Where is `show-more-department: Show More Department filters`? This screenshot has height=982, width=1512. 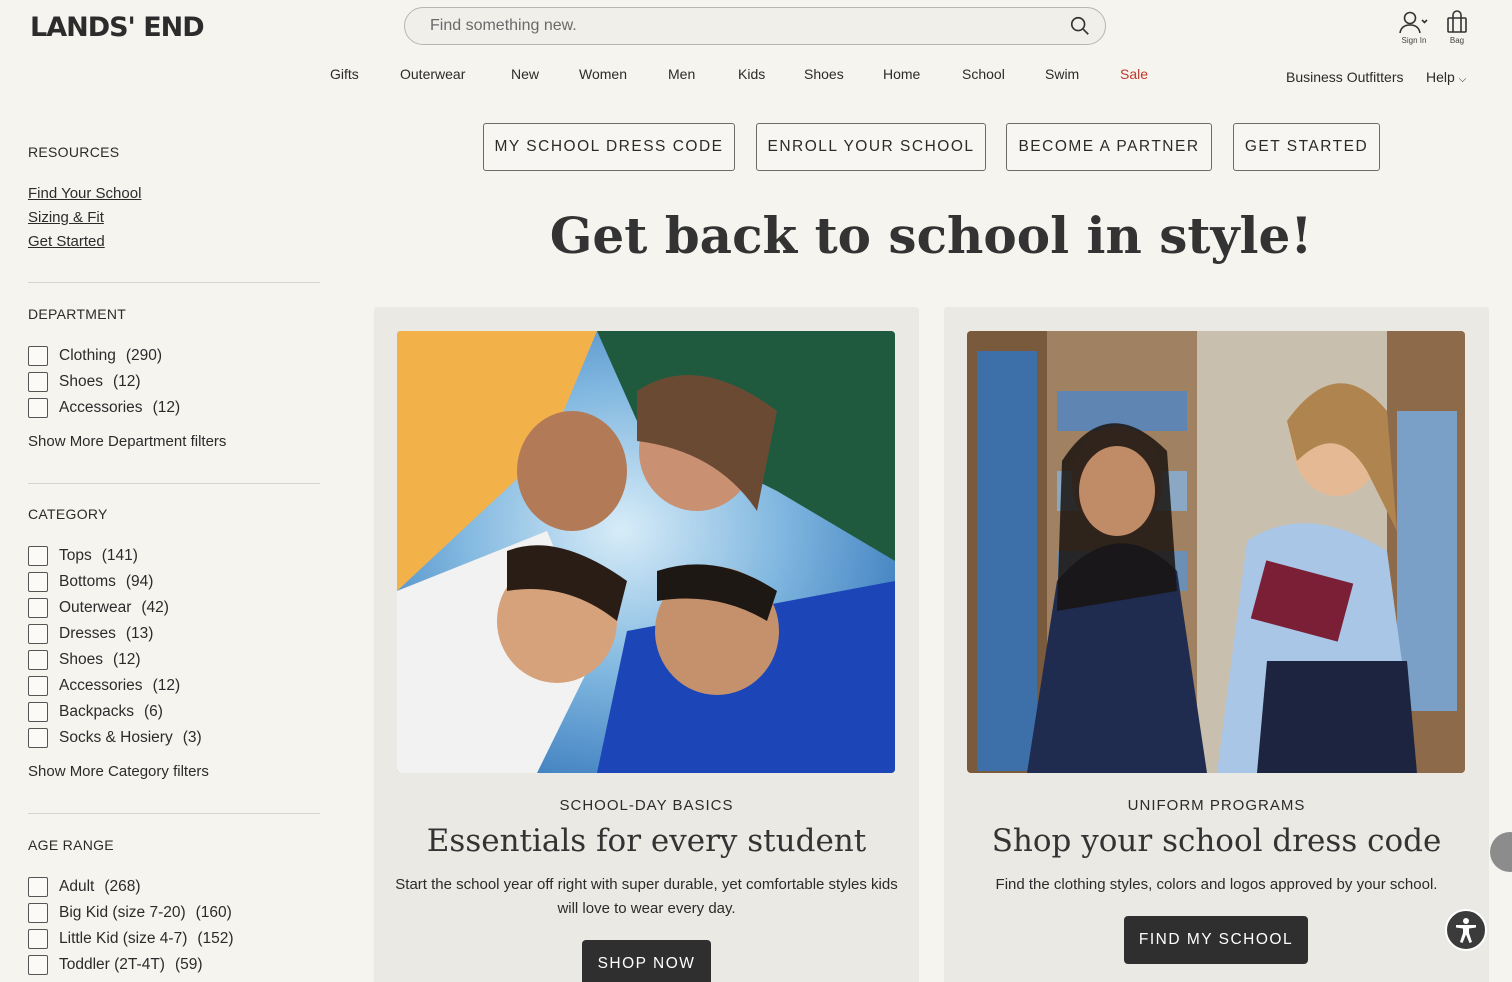 show-more-department: Show More Department filters is located at coordinates (127, 441).